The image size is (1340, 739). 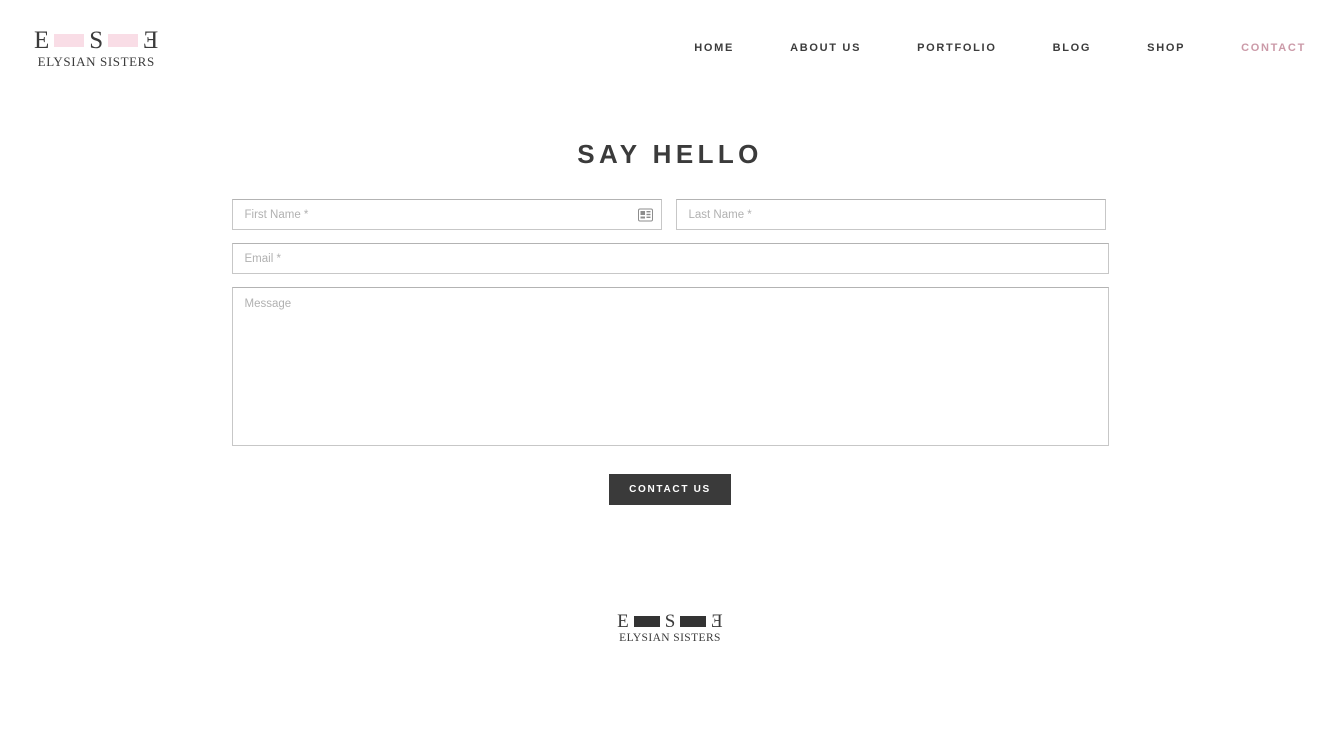 I want to click on footer-logo: E S E ELYSIAN SISTERS, so click(x=670, y=628).